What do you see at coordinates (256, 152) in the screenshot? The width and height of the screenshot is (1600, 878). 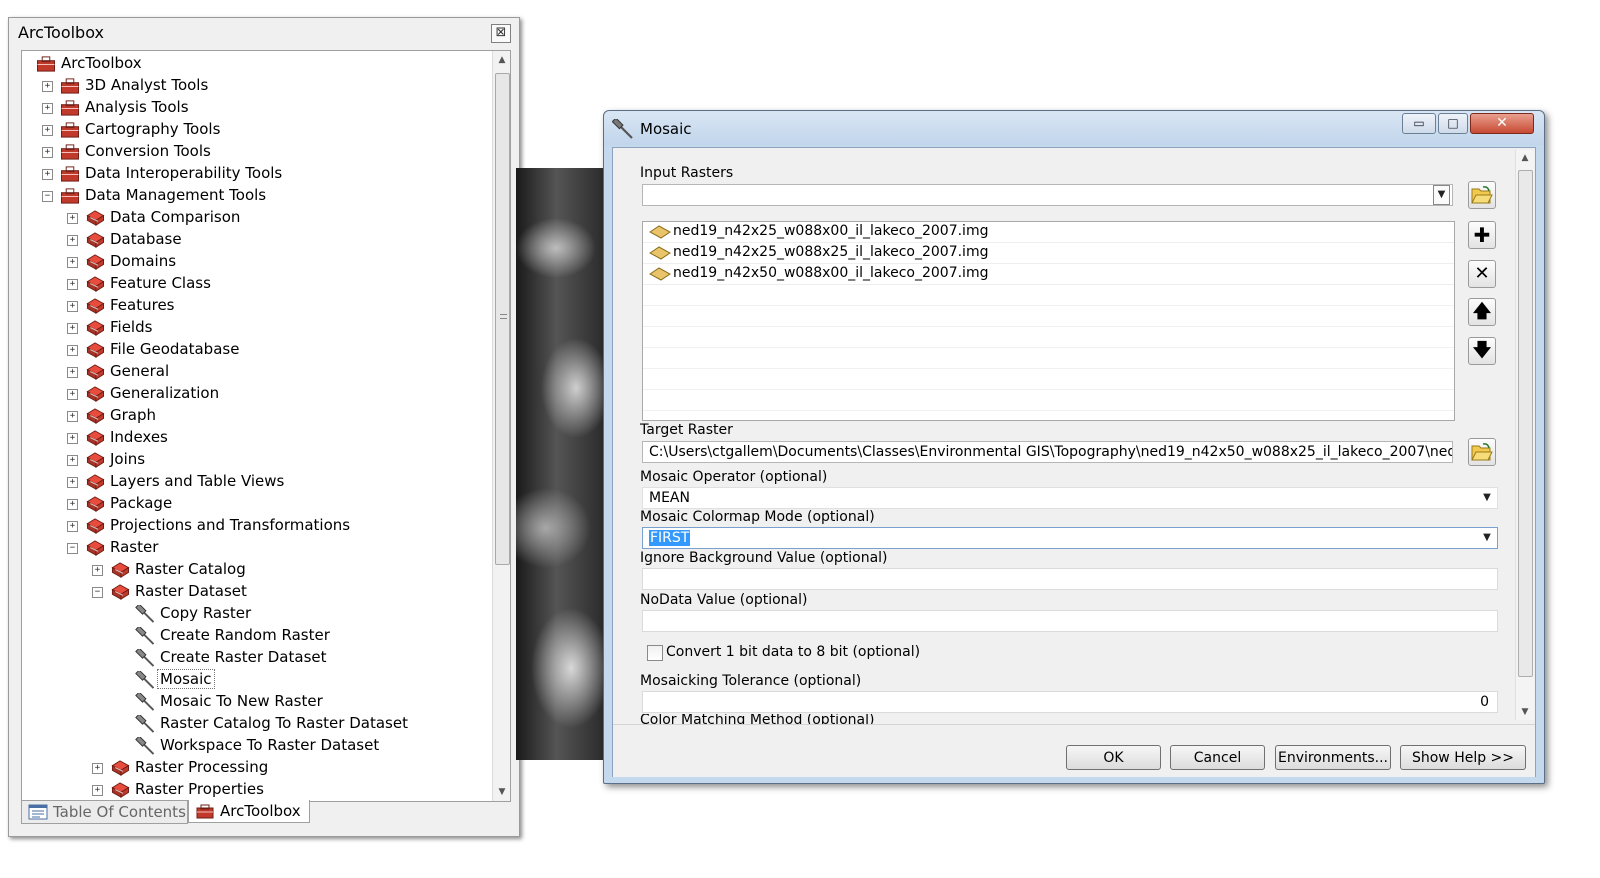 I see `tree-item-conversion-tools: + Conversion Tools` at bounding box center [256, 152].